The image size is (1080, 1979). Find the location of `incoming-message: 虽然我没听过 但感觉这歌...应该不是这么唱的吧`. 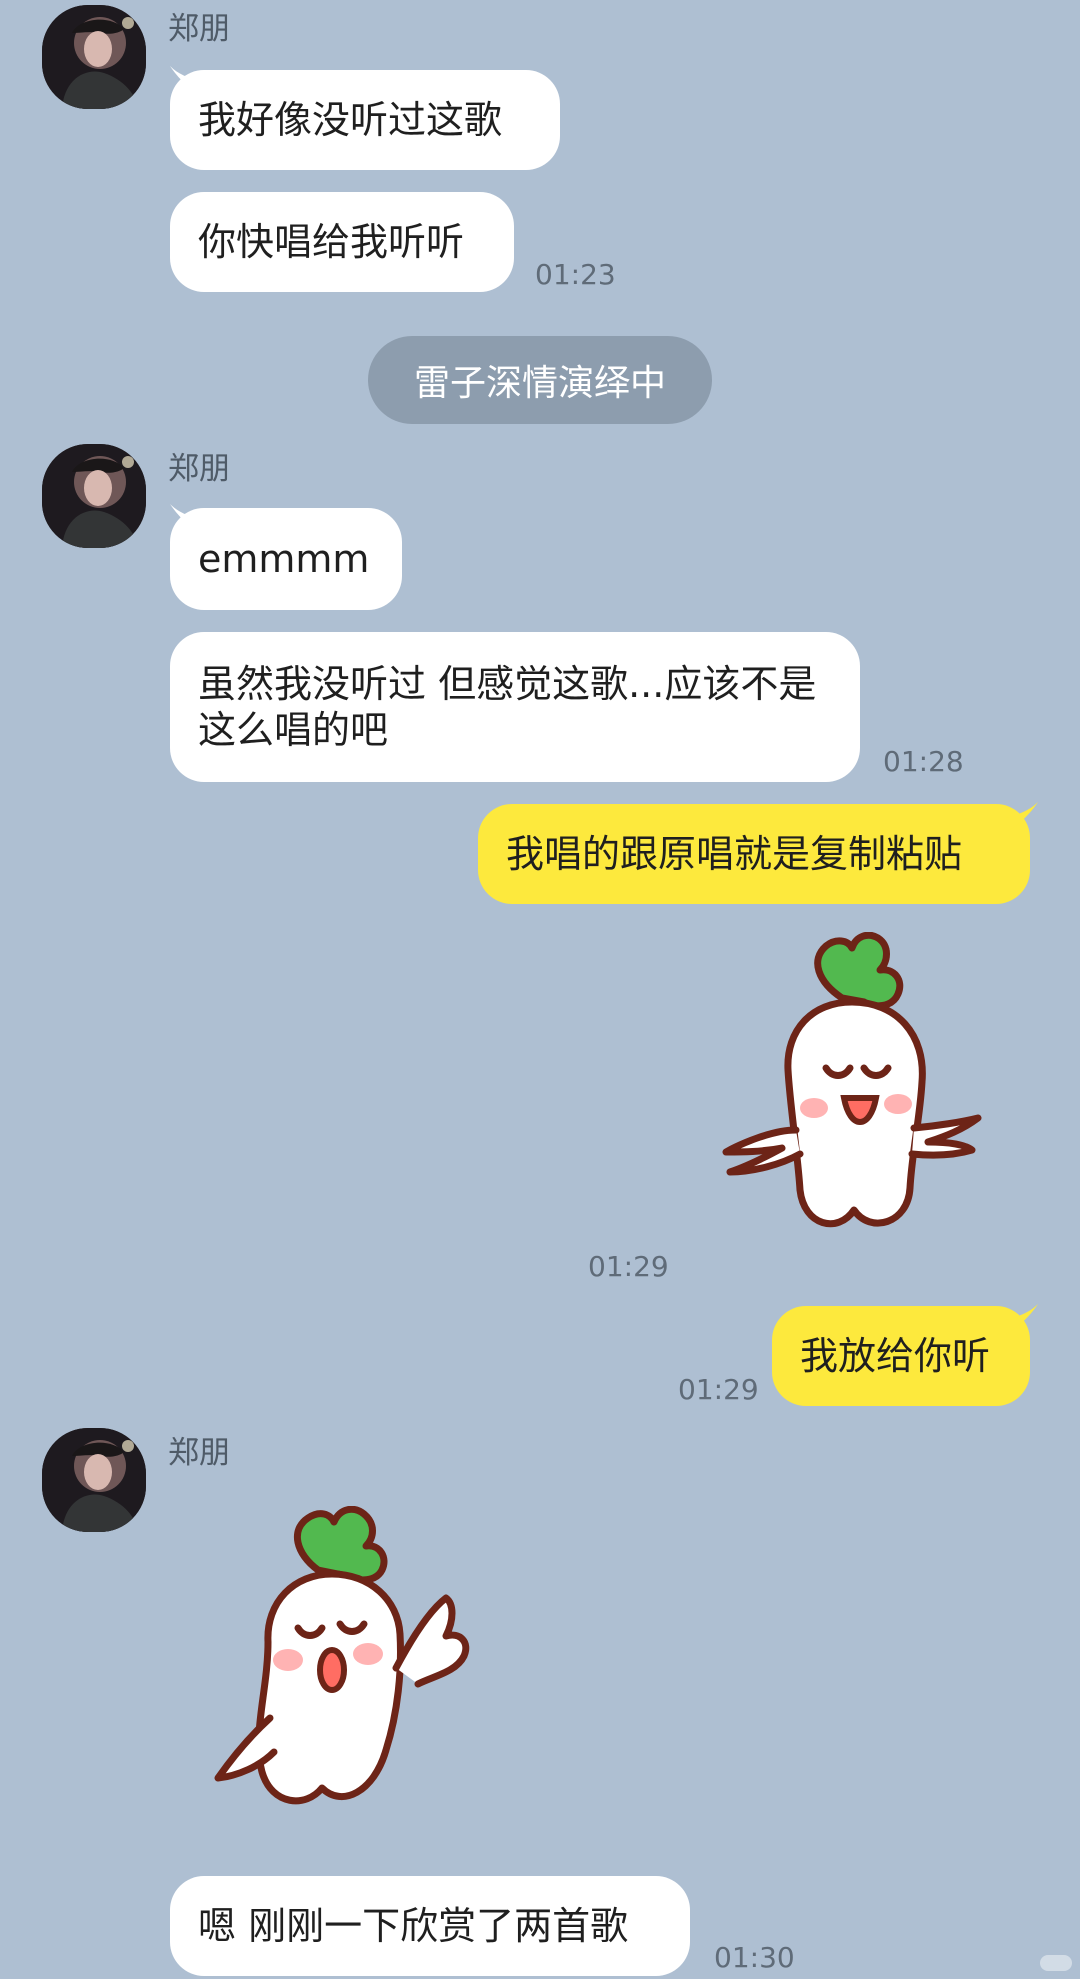

incoming-message: 虽然我没听过 但感觉这歌...应该不是这么唱的吧 is located at coordinates (515, 707).